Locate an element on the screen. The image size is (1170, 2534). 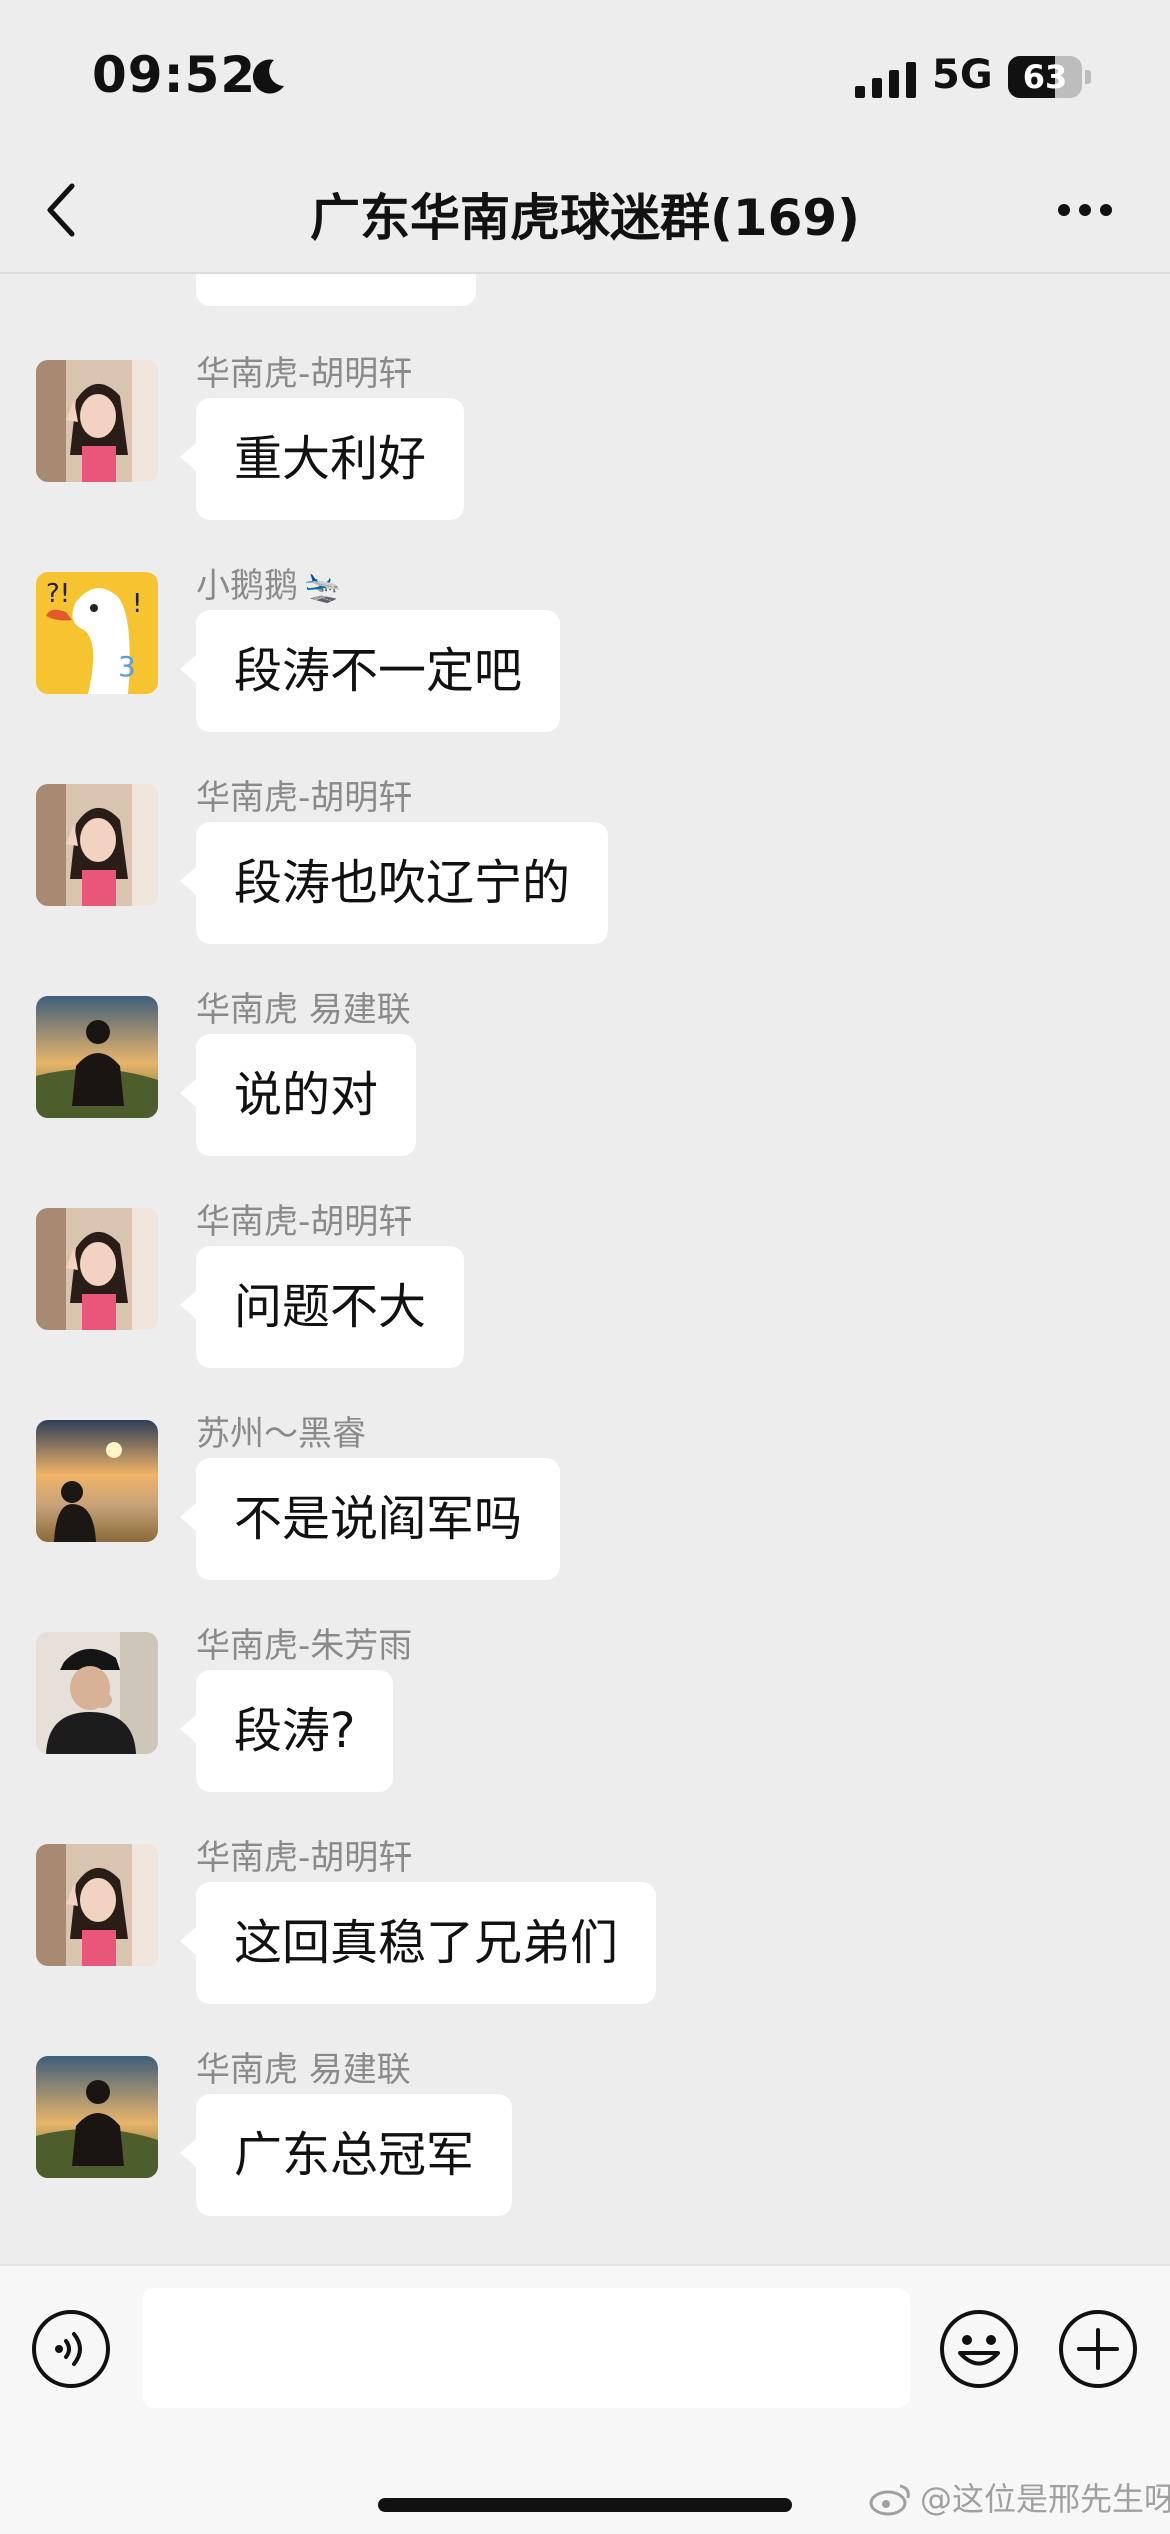
sender-name: 华南虎-朱芳雨 is located at coordinates (304, 1642).